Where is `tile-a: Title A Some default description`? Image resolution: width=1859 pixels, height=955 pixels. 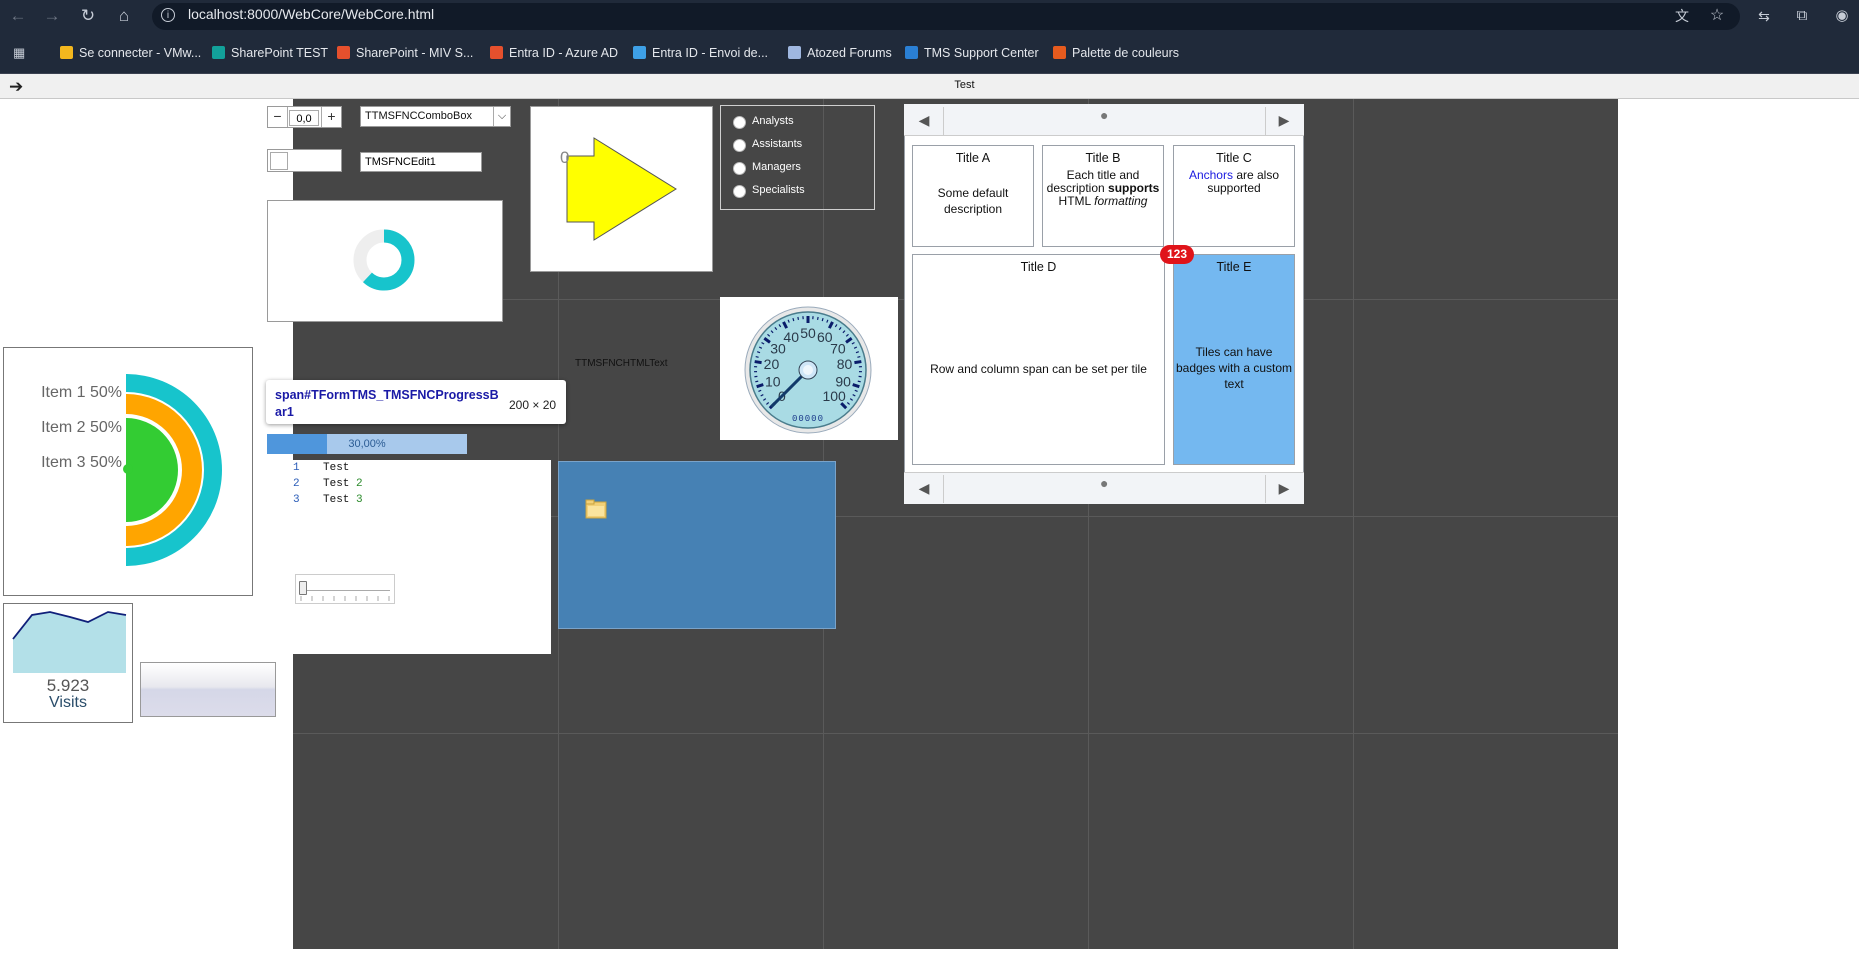
tile-a: Title A Some default description is located at coordinates (973, 196).